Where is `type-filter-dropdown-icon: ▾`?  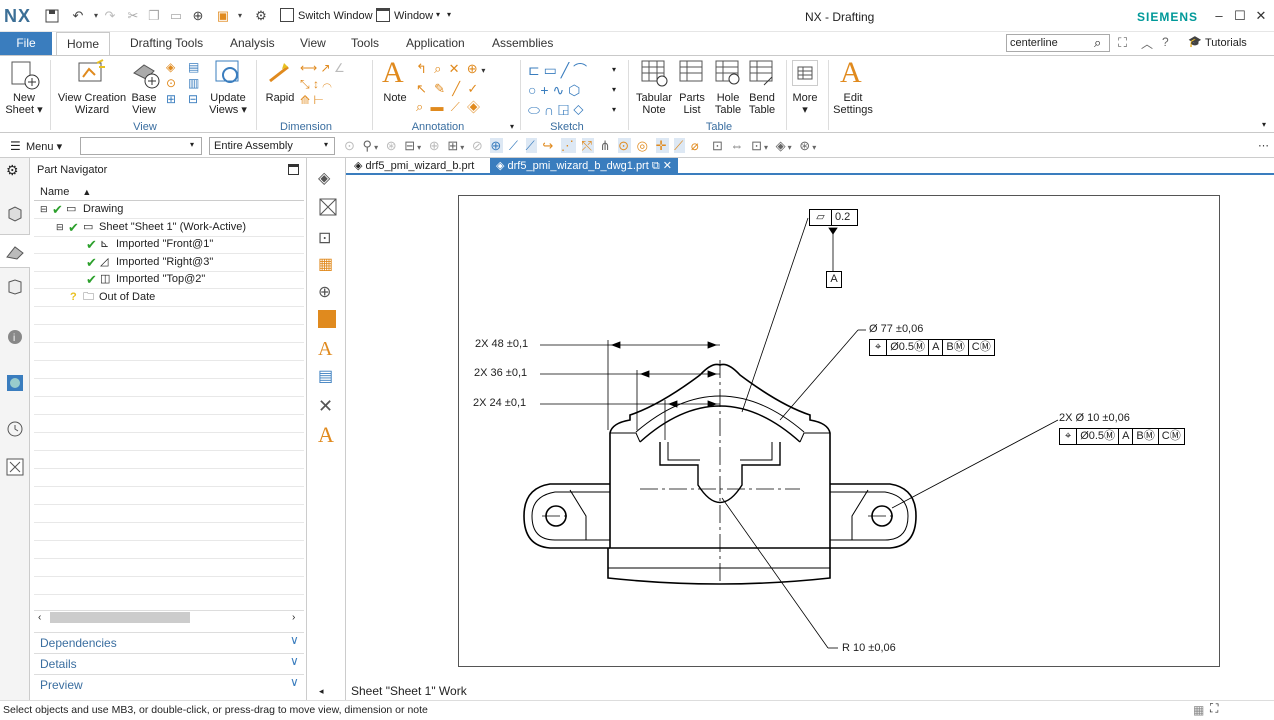 type-filter-dropdown-icon: ▾ is located at coordinates (192, 144).